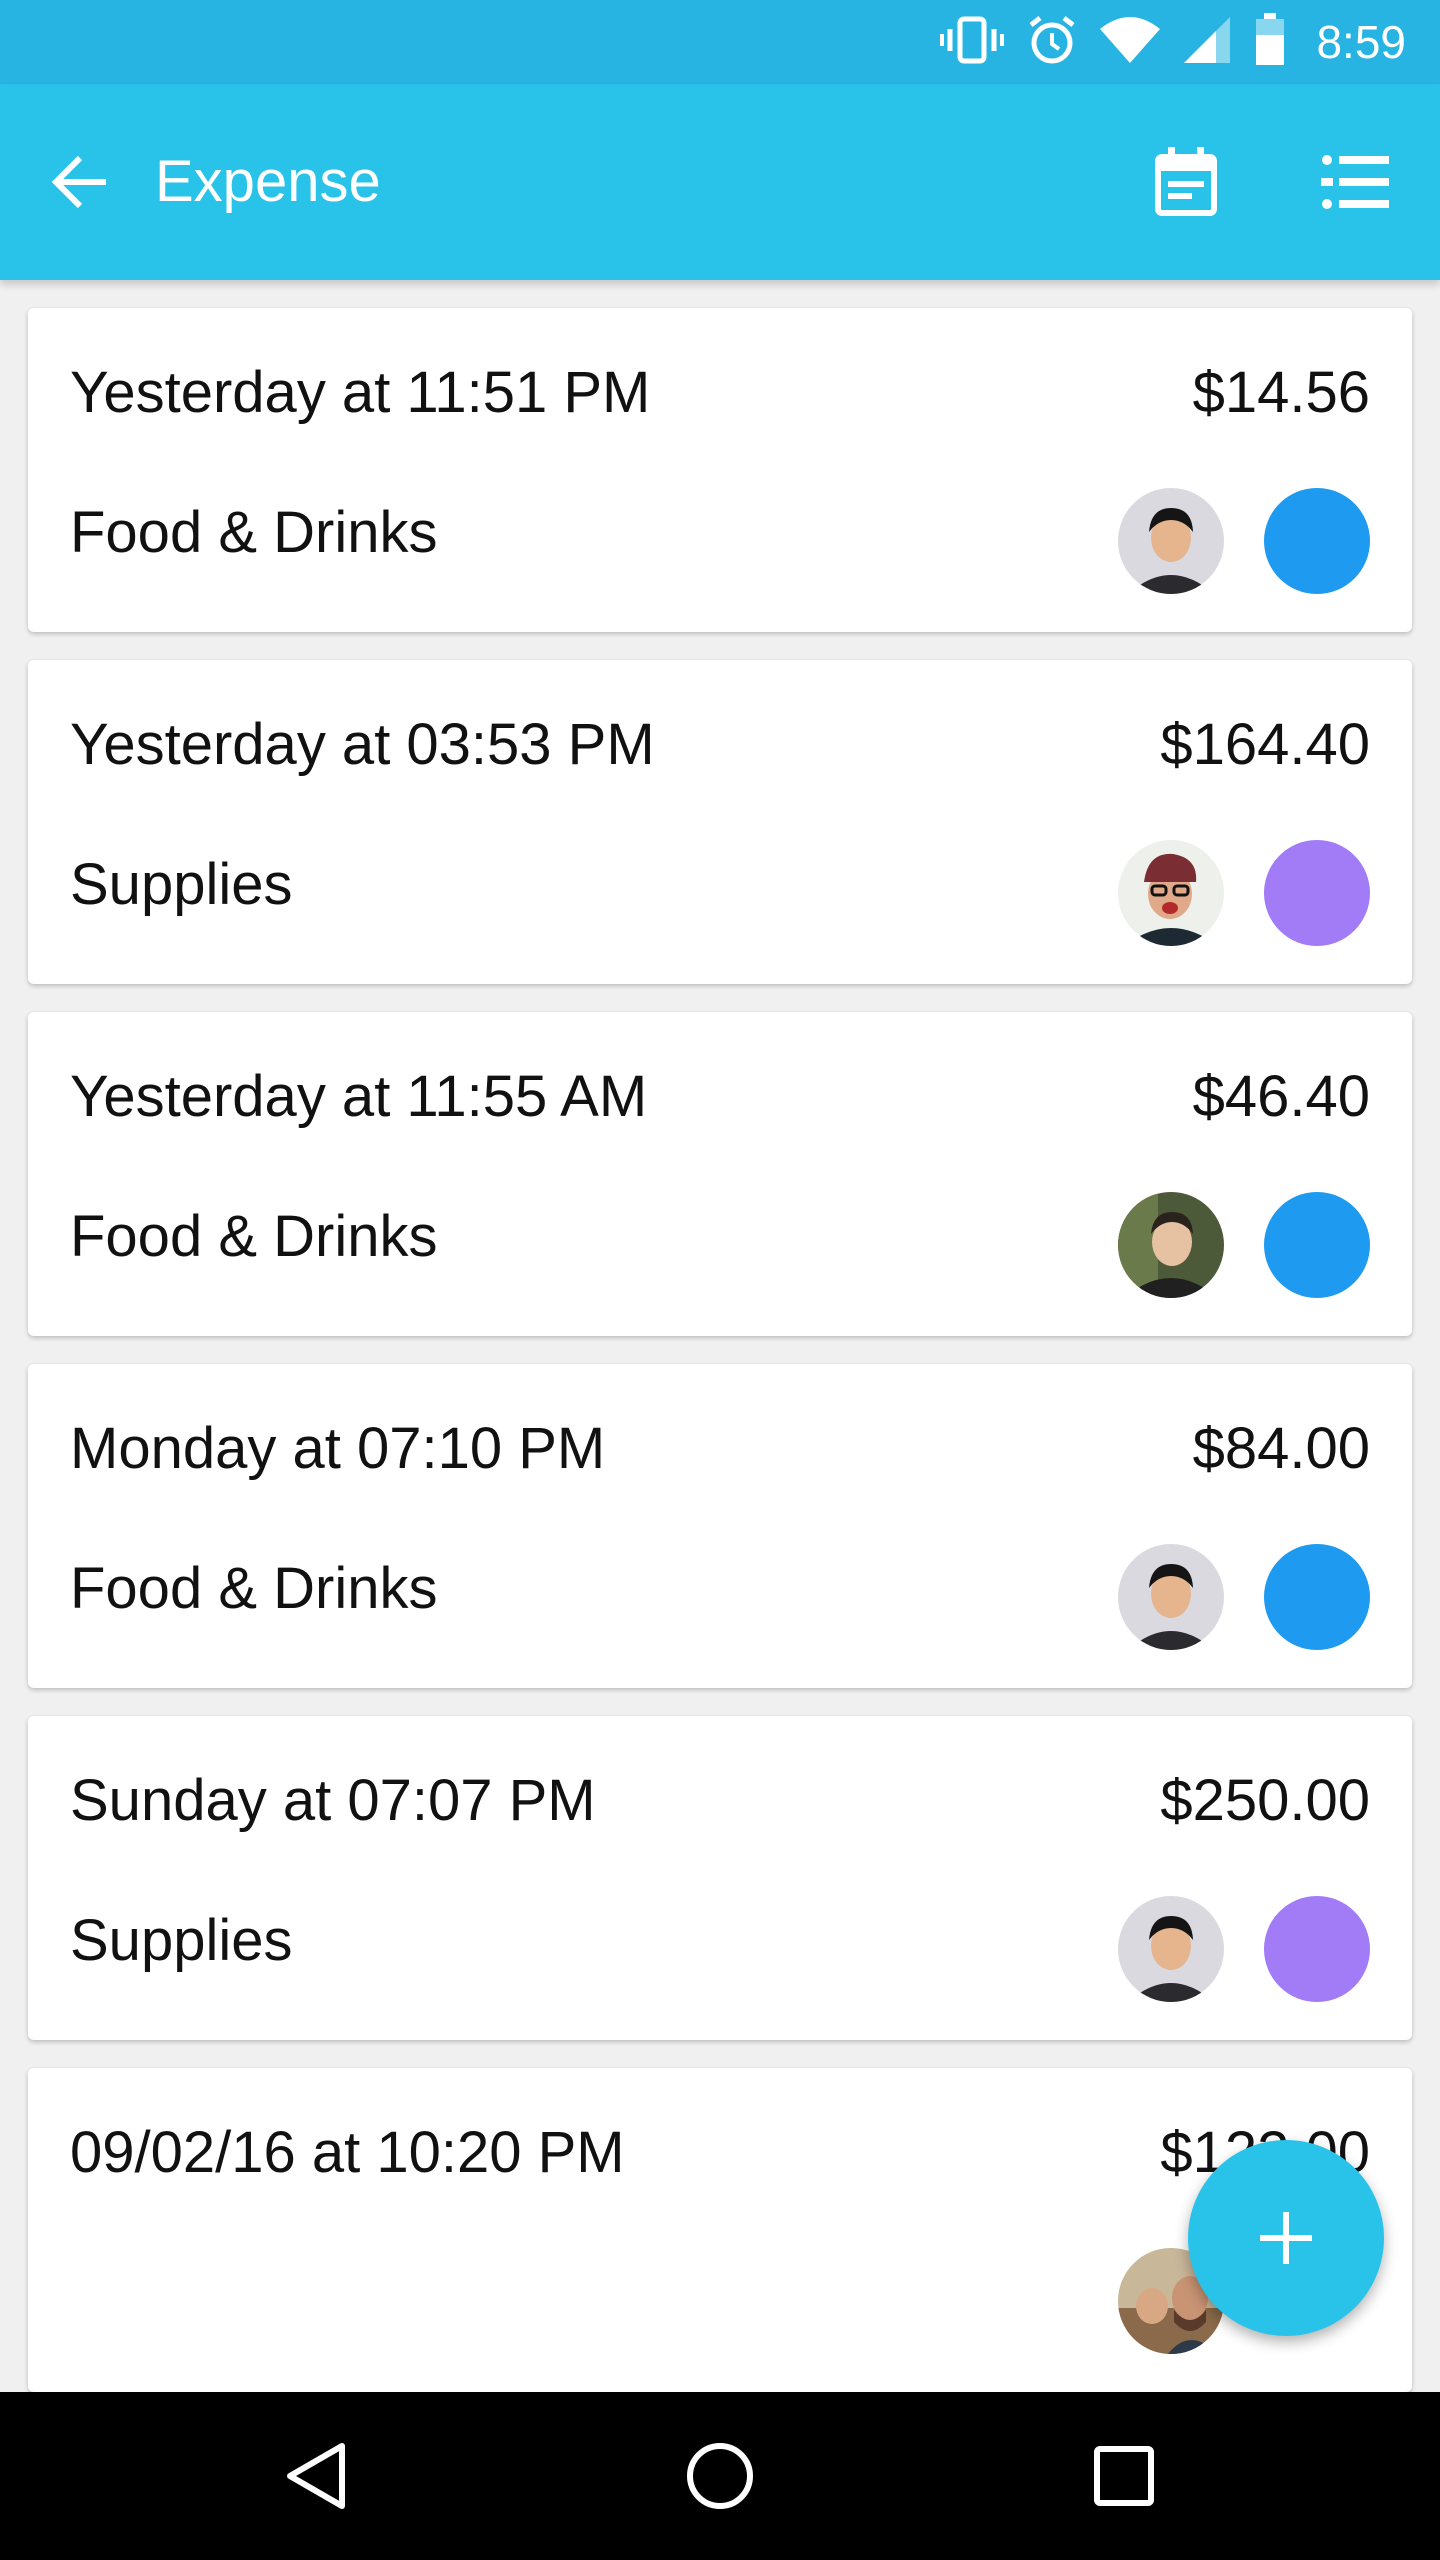 Image resolution: width=1440 pixels, height=2560 pixels. What do you see at coordinates (1173, 42) in the screenshot?
I see `status-icons: 8:59` at bounding box center [1173, 42].